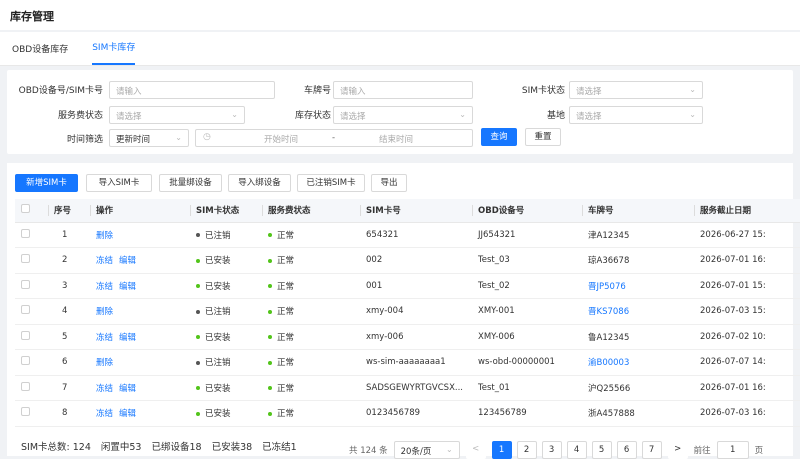  Describe the element at coordinates (176, 447) in the screenshot. I see `summary-bound: 已绑设备18` at that location.